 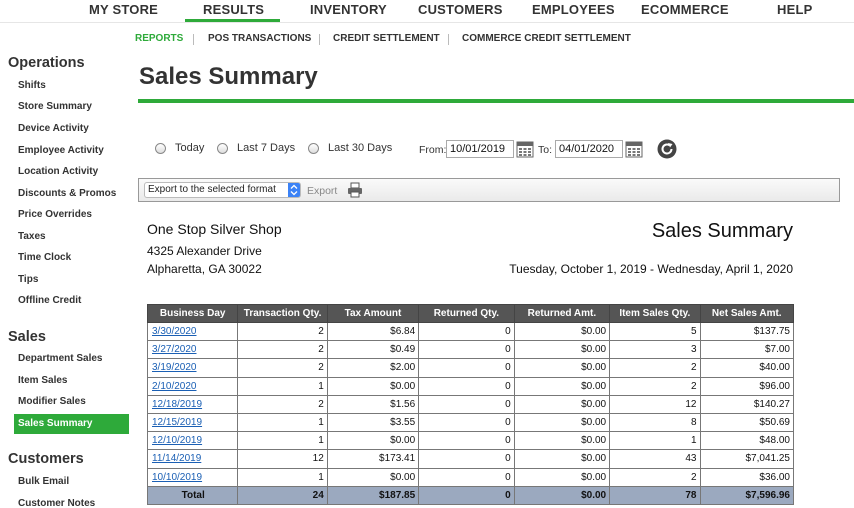 What do you see at coordinates (350, 148) in the screenshot?
I see `radio-last-30-days: Last 30 Days` at bounding box center [350, 148].